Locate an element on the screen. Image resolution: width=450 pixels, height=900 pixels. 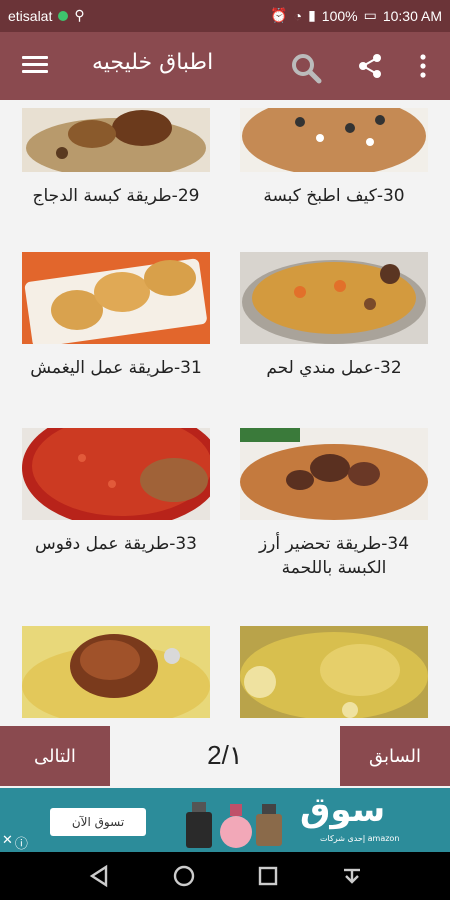
perfume-bottles-image is located at coordinates (234, 825).